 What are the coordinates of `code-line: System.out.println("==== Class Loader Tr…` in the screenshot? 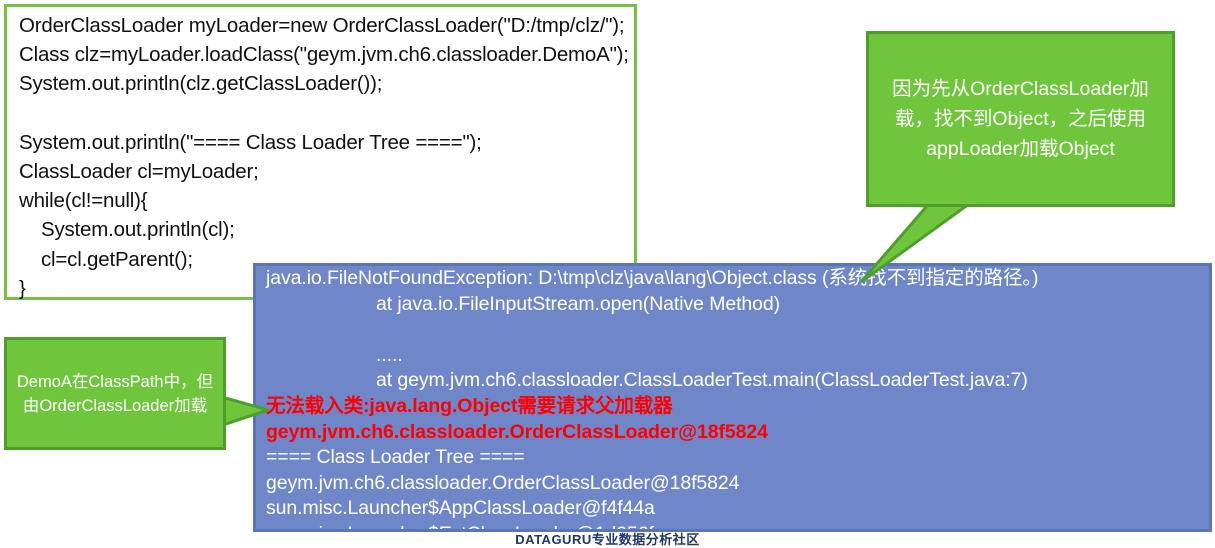 It's located at (250, 142).